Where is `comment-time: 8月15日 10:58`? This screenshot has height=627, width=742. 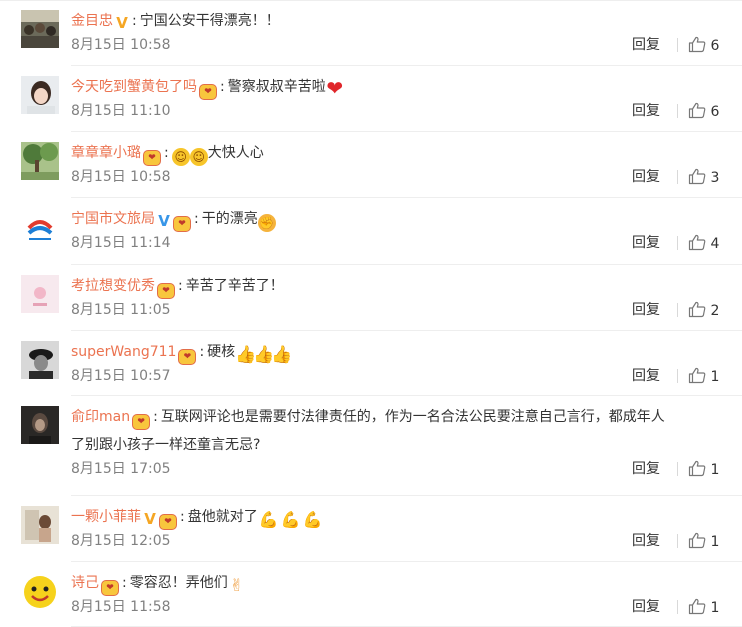 comment-time: 8月15日 10:58 is located at coordinates (121, 177).